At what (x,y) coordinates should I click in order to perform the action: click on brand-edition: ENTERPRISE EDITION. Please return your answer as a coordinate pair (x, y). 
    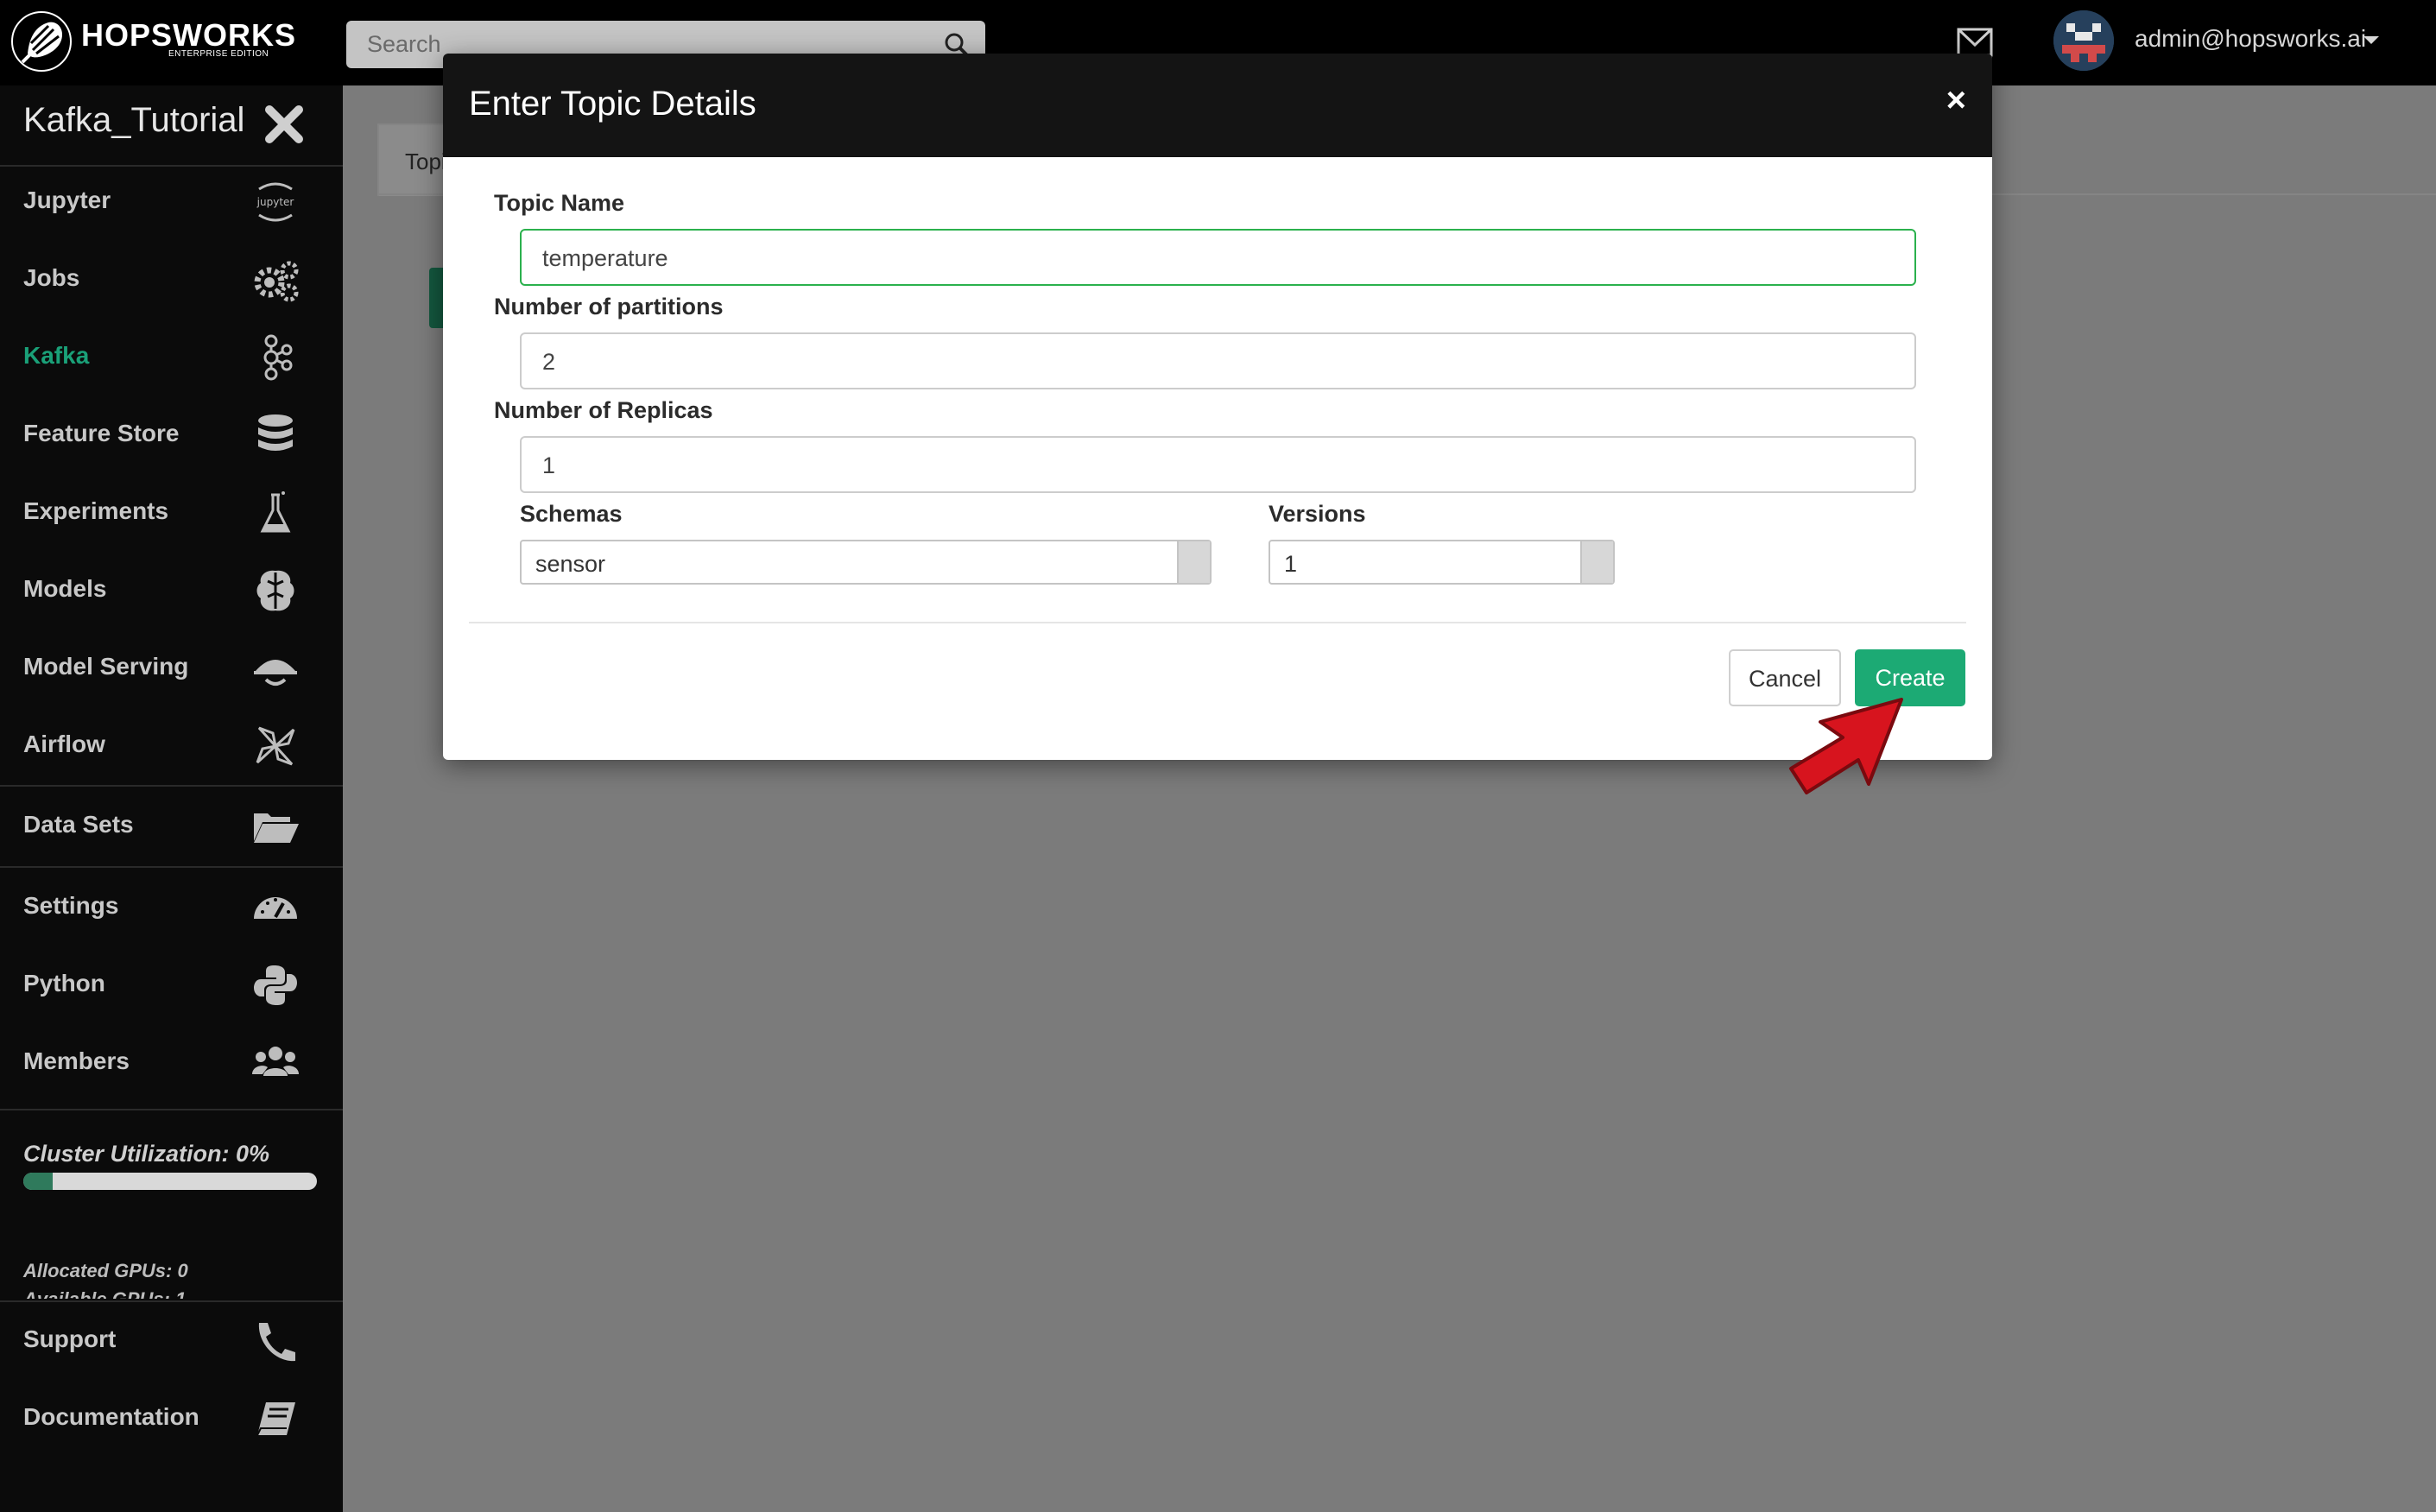
    Looking at the image, I should click on (218, 54).